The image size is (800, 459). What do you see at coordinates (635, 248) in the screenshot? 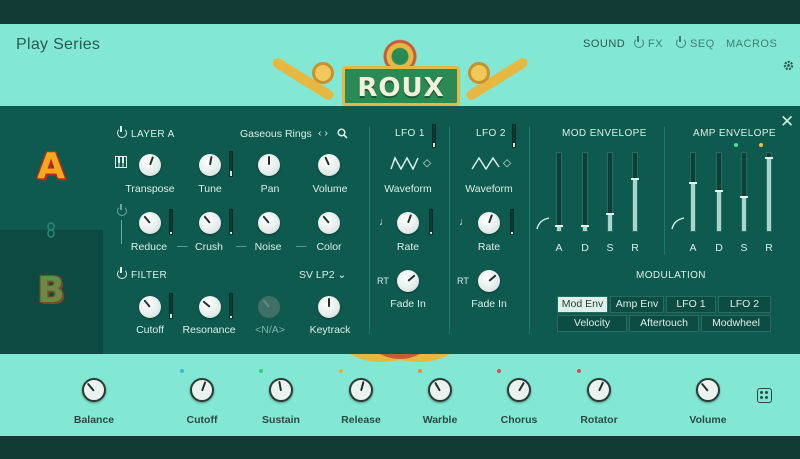
I see `mod-env-r-label: R` at bounding box center [635, 248].